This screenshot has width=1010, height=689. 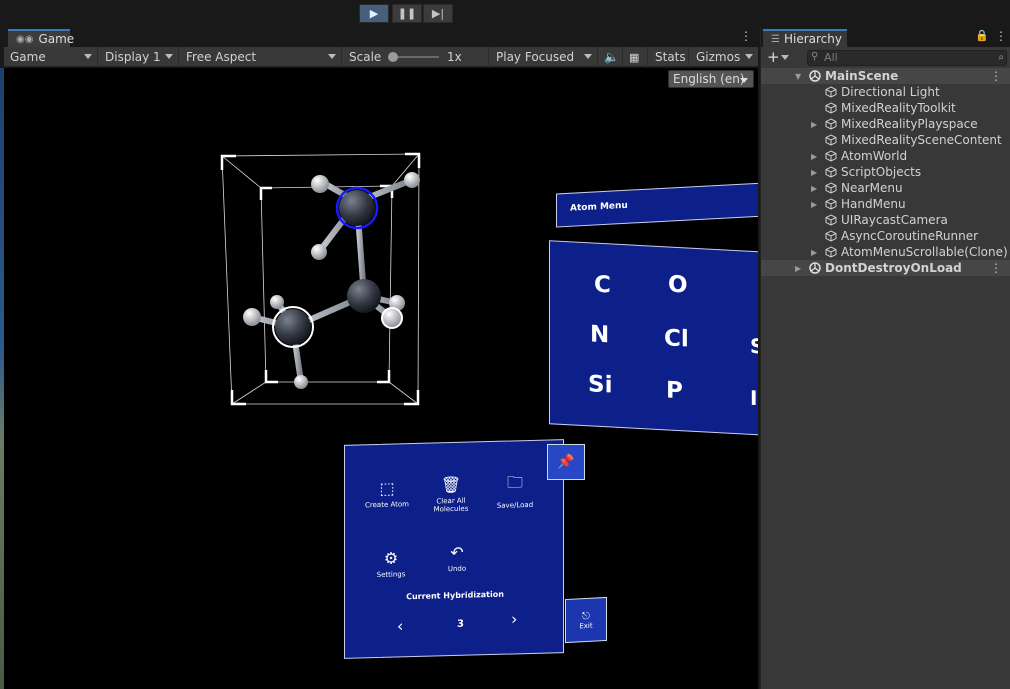 What do you see at coordinates (893, 268) in the screenshot?
I see `hierarchy-item-label: DontDestroyOnLoad` at bounding box center [893, 268].